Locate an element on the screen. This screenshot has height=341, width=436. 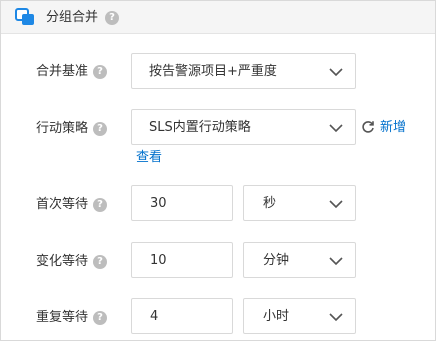
first-wait-label: 首次等待 ? is located at coordinates (71, 204).